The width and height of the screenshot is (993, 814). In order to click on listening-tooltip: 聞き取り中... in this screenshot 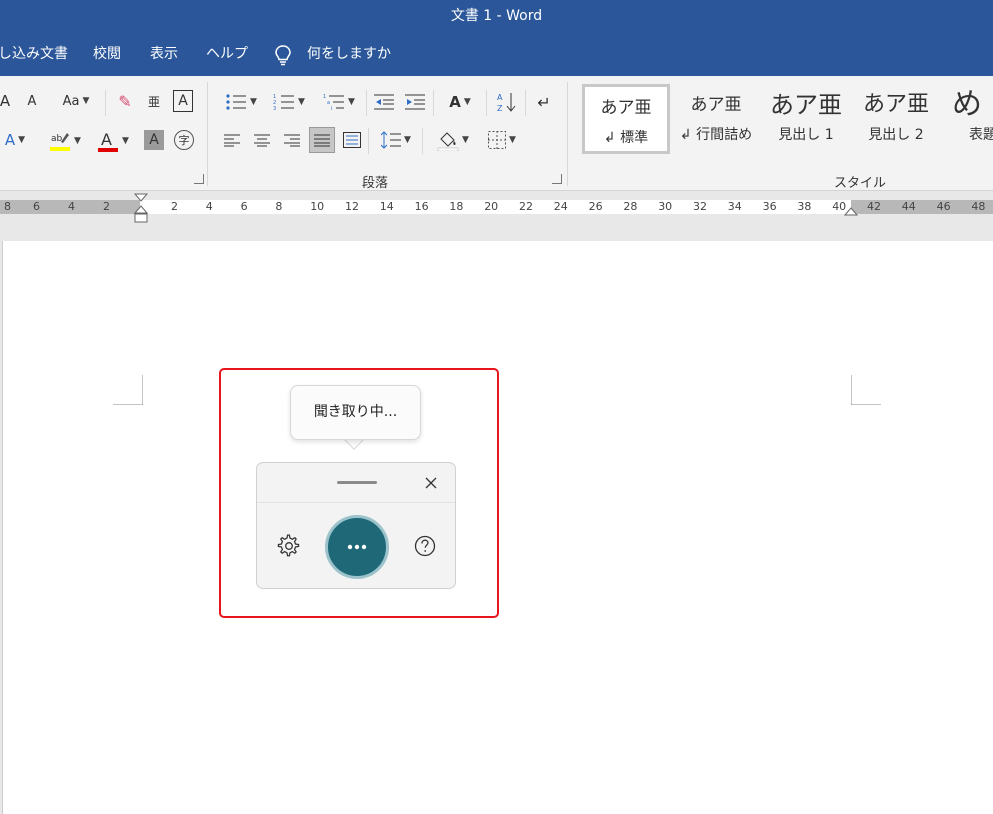, I will do `click(355, 412)`.